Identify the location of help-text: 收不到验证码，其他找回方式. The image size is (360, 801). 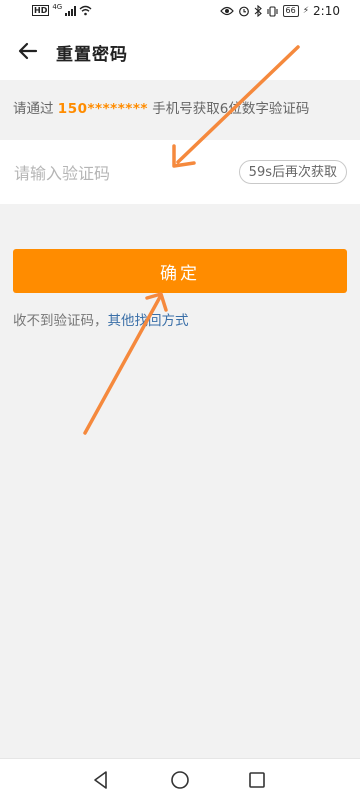
(101, 319).